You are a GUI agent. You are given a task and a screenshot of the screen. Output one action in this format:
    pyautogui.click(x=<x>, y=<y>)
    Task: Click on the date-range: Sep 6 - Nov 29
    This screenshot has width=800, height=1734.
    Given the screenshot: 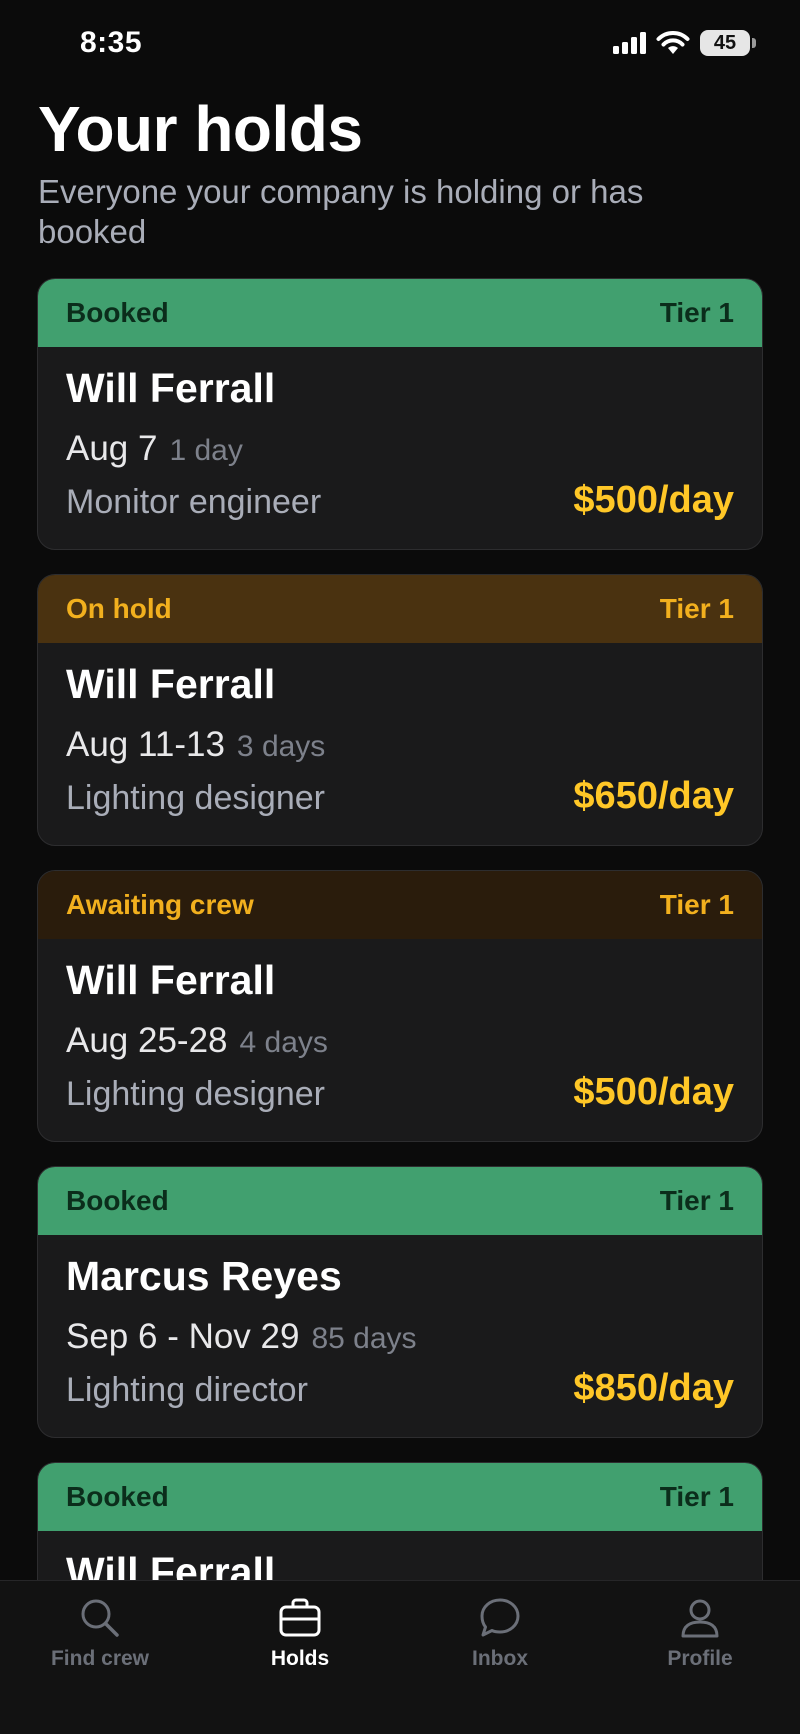 What is the action you would take?
    pyautogui.click(x=183, y=1336)
    